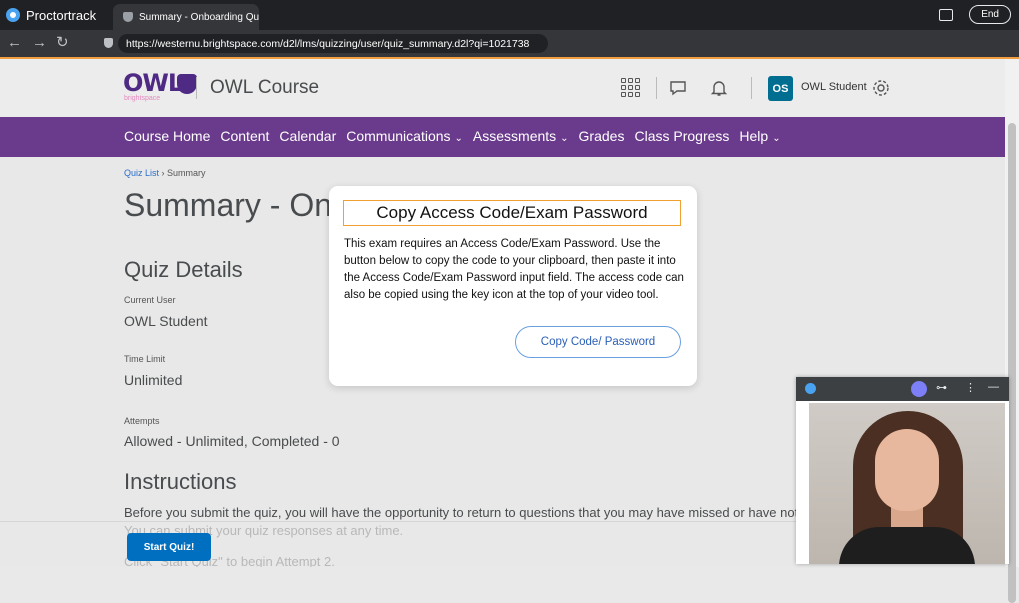 The height and width of the screenshot is (603, 1019). Describe the element at coordinates (902, 389) in the screenshot. I see `video-toolbar: ⊶ ⋮ —` at that location.